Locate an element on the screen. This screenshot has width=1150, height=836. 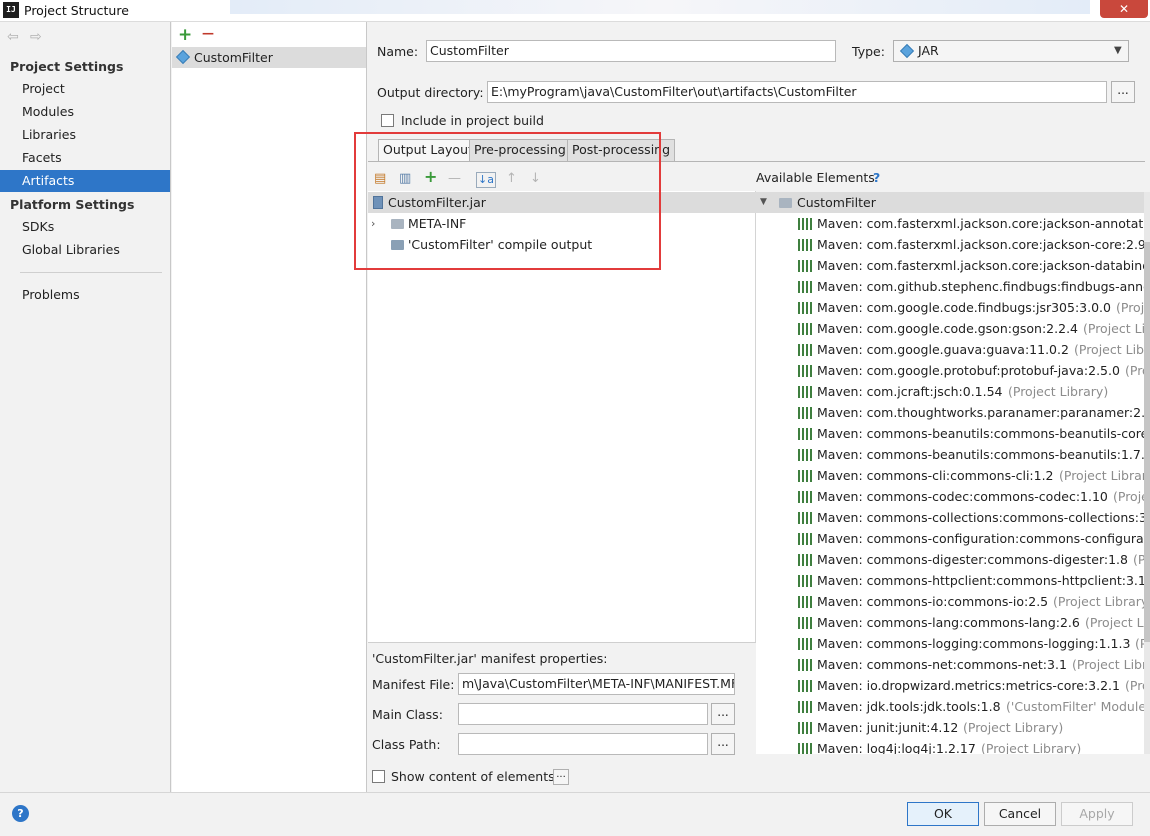
tree-node-customfilter-jar: CustomFilter.jar is located at coordinates (562, 202).